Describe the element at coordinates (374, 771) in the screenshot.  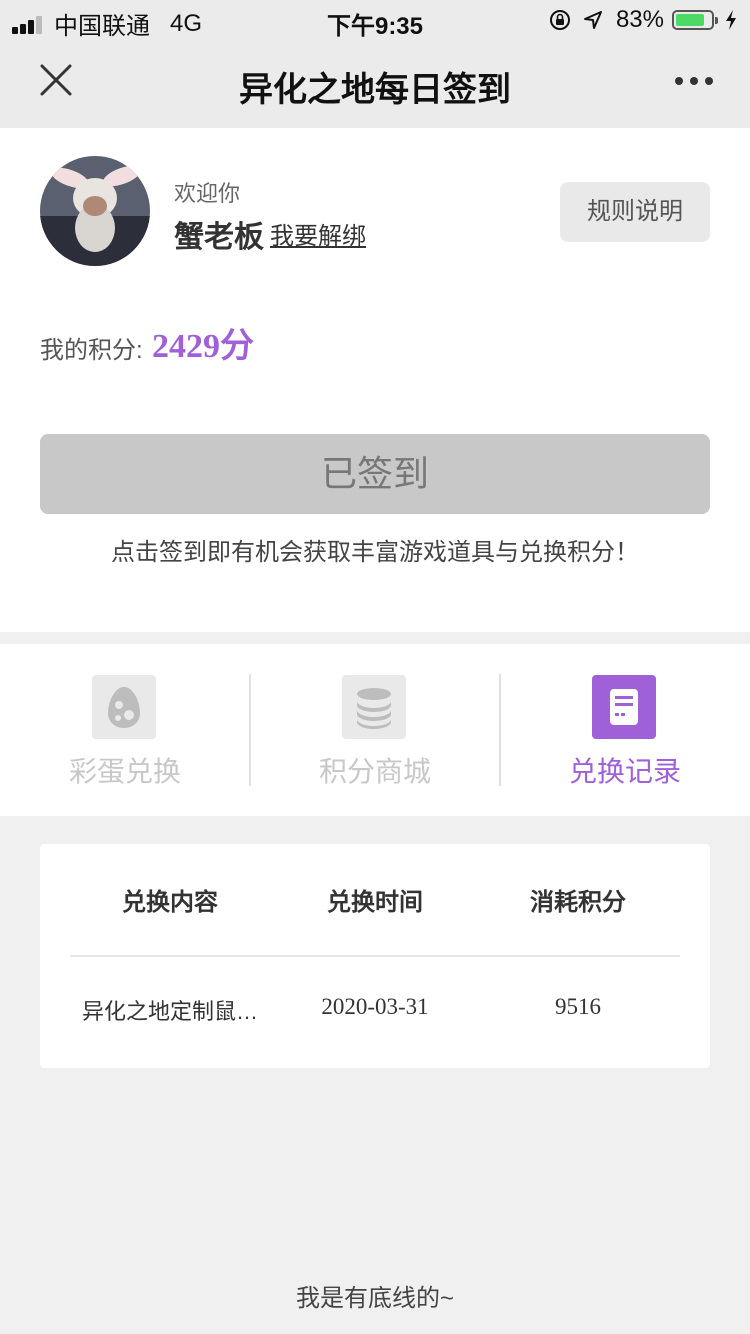
I see `tab-label: 积分商城` at that location.